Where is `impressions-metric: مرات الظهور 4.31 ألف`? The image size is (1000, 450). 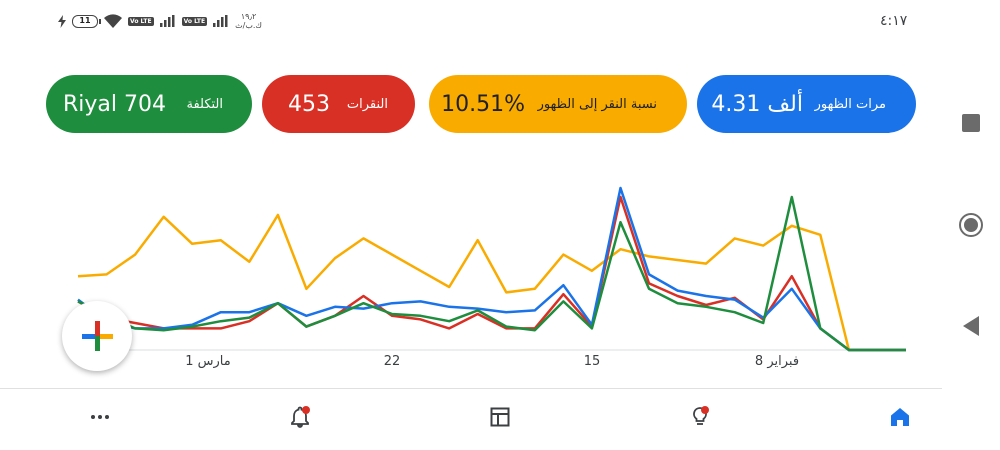 impressions-metric: مرات الظهور 4.31 ألف is located at coordinates (806, 104).